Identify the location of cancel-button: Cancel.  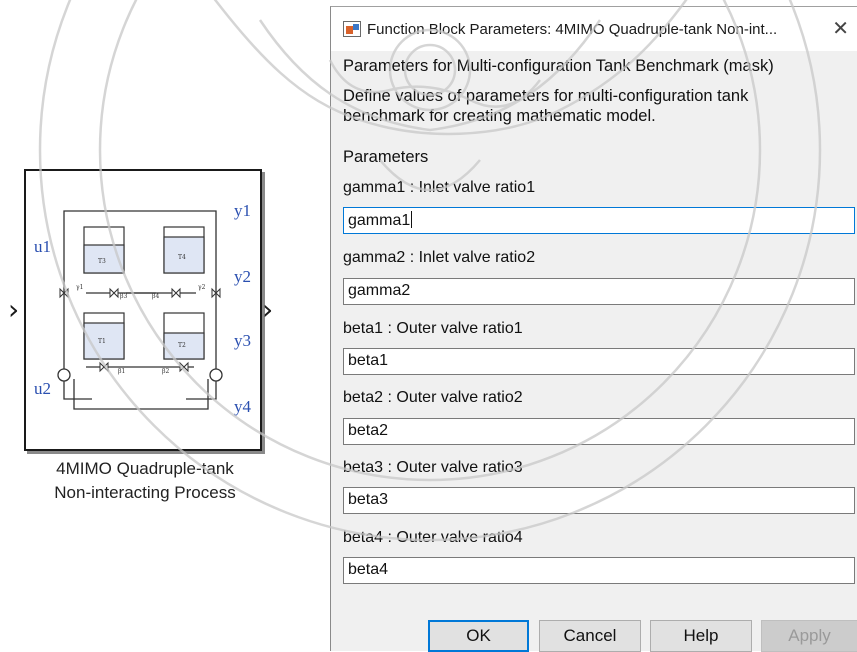
(590, 636).